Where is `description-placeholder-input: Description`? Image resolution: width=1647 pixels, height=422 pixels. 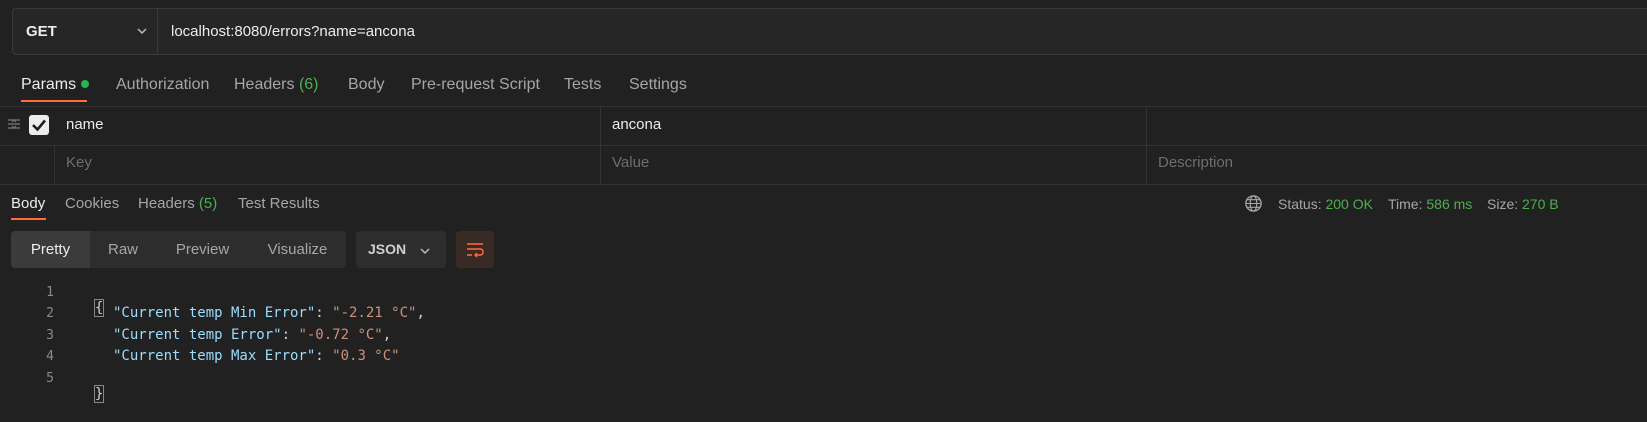 description-placeholder-input: Description is located at coordinates (1195, 162).